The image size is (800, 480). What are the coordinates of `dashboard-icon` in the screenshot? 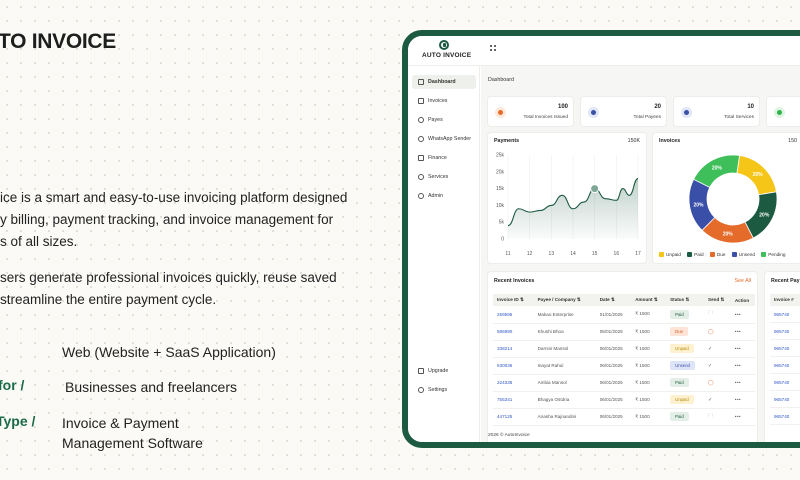 It's located at (421, 82).